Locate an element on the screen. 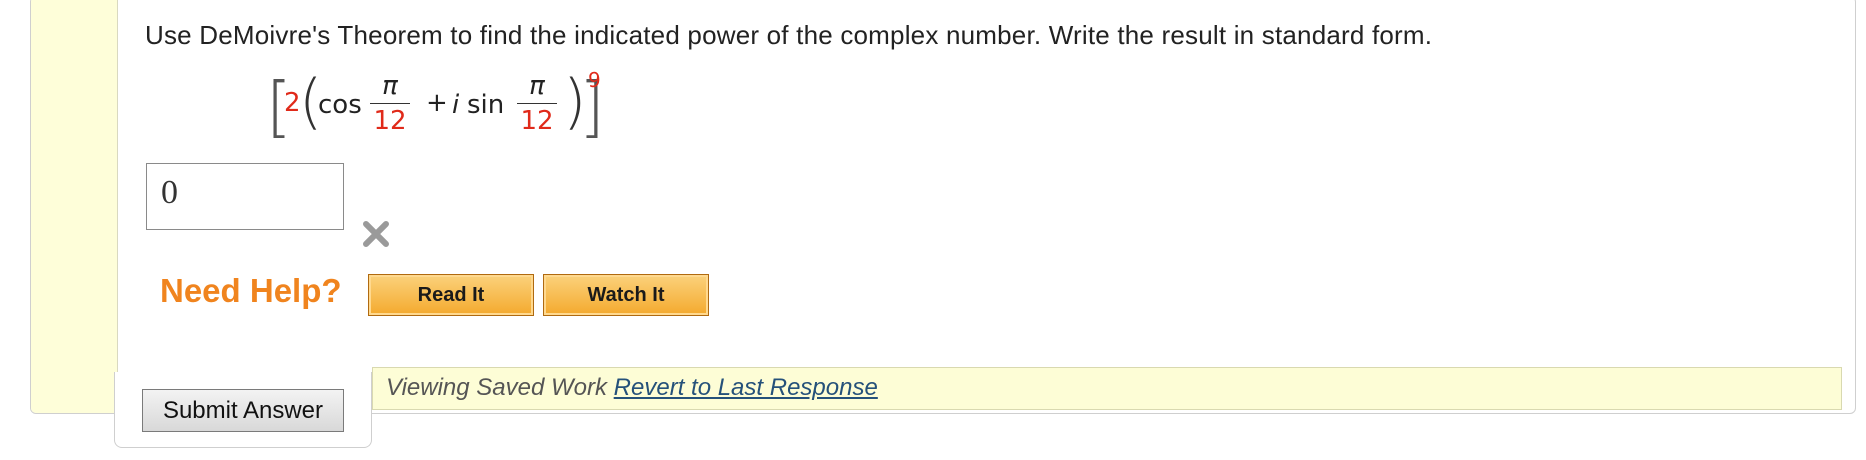  fraction-2: π 12 is located at coordinates (537, 102).